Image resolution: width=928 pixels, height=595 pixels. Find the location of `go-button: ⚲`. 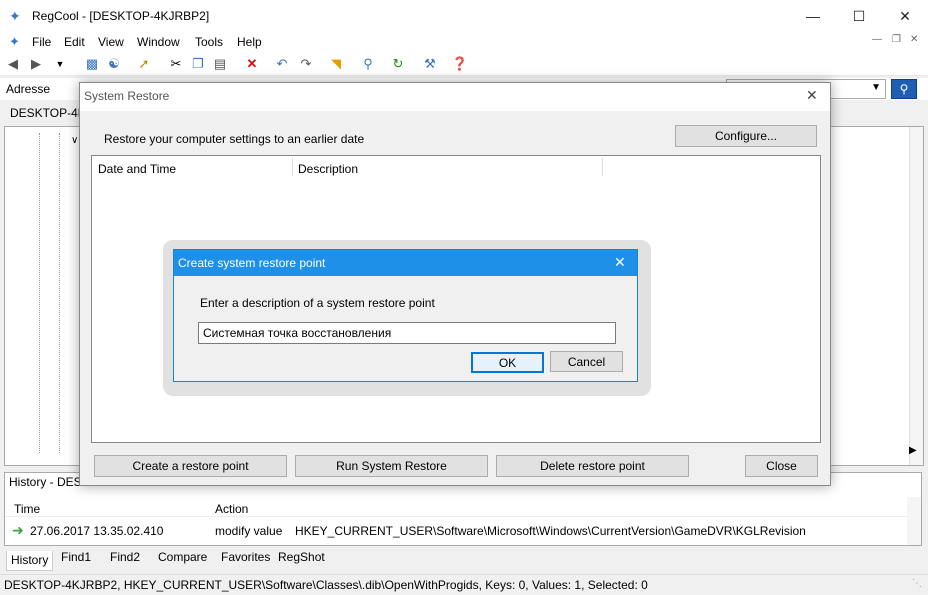

go-button: ⚲ is located at coordinates (904, 89).